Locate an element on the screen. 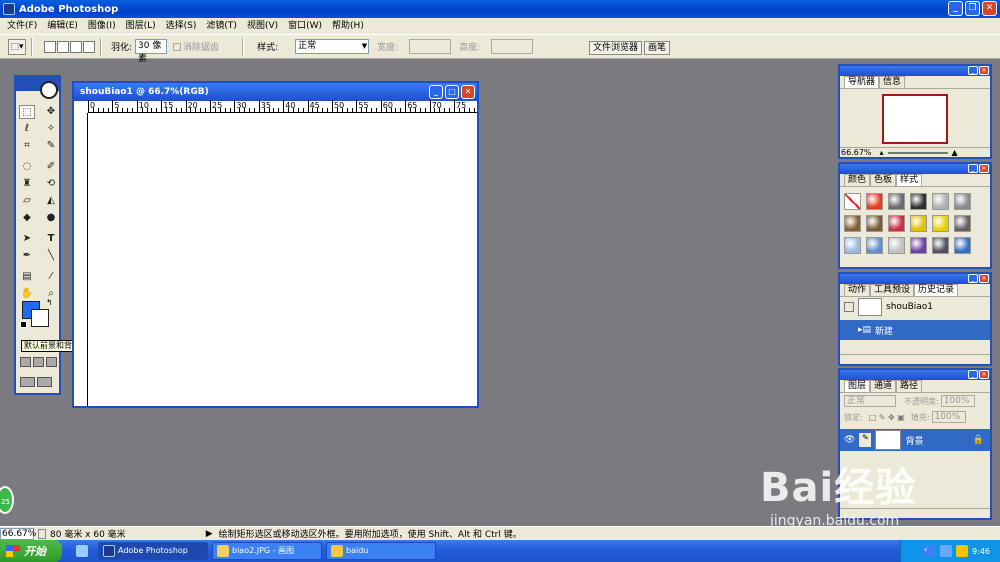  tab-paths: 路径 is located at coordinates (909, 386).